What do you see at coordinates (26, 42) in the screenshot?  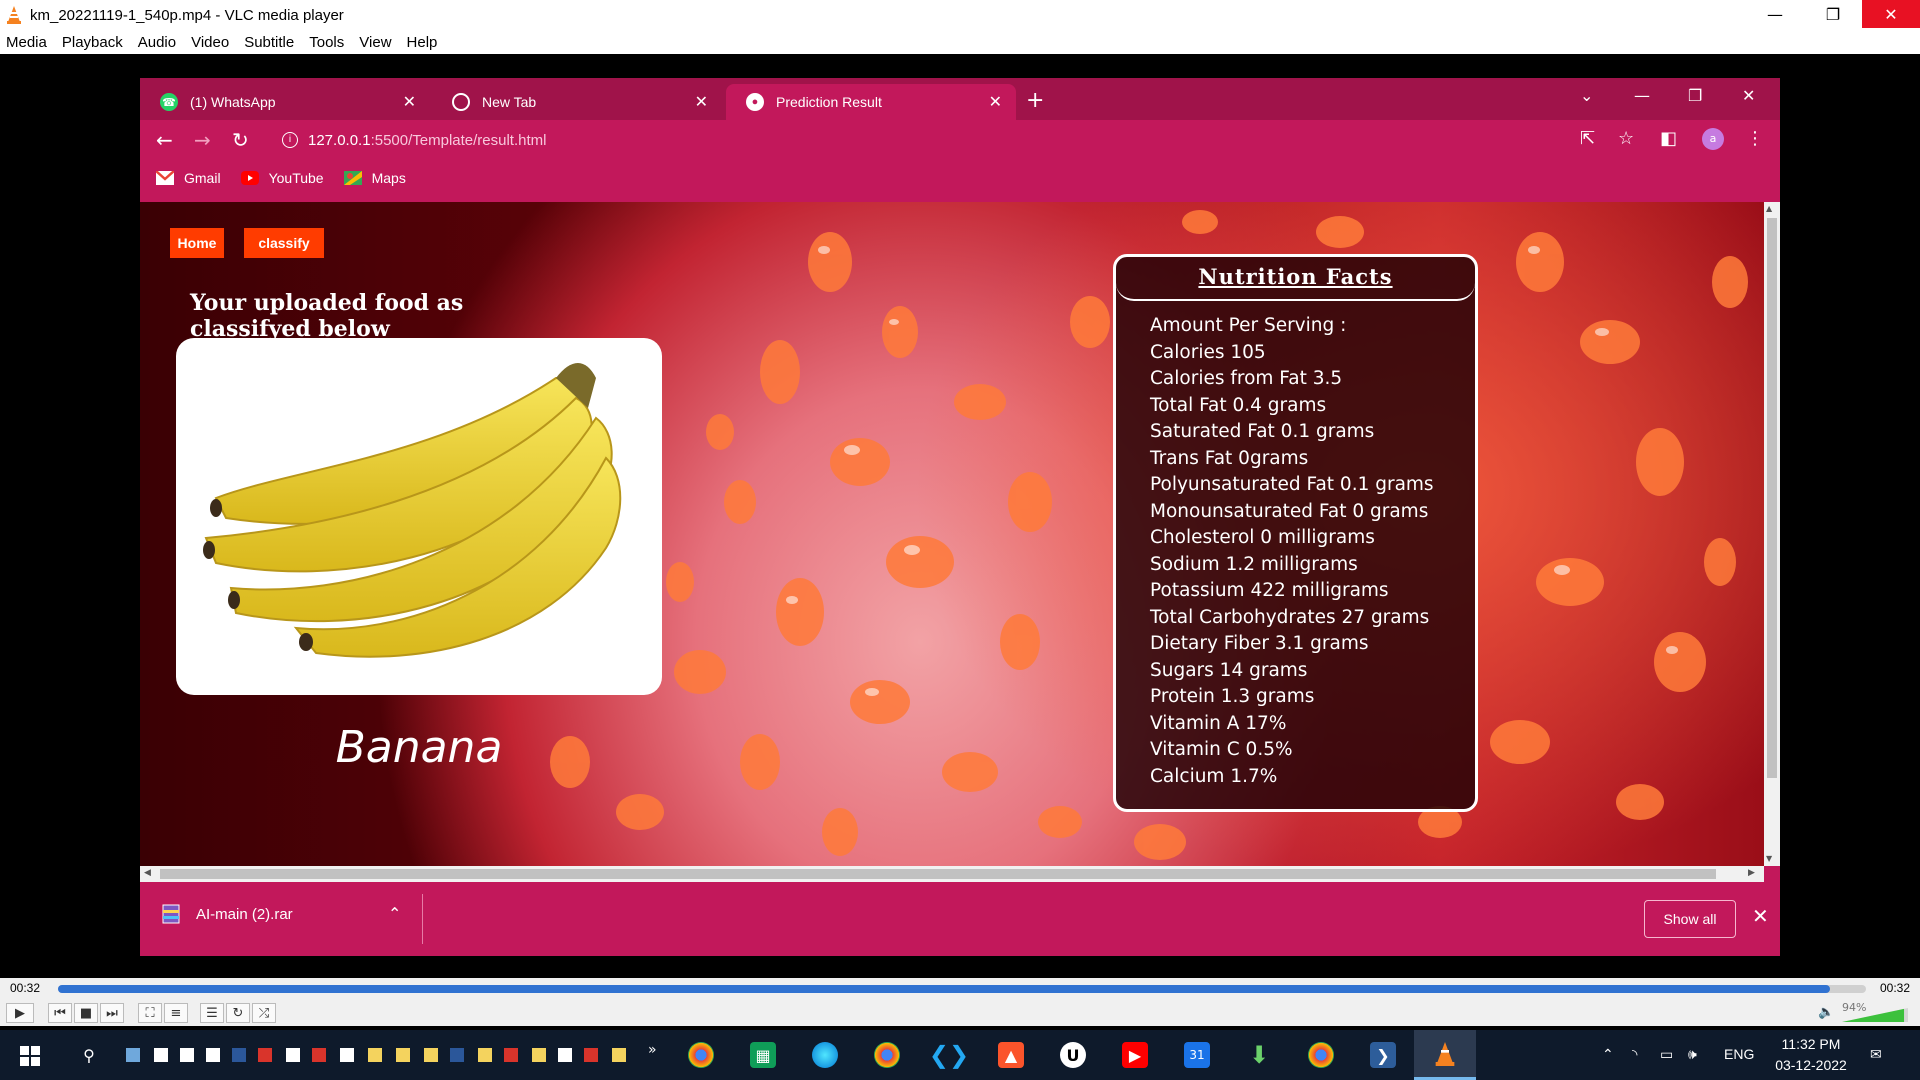 I see `menu-media: Media` at bounding box center [26, 42].